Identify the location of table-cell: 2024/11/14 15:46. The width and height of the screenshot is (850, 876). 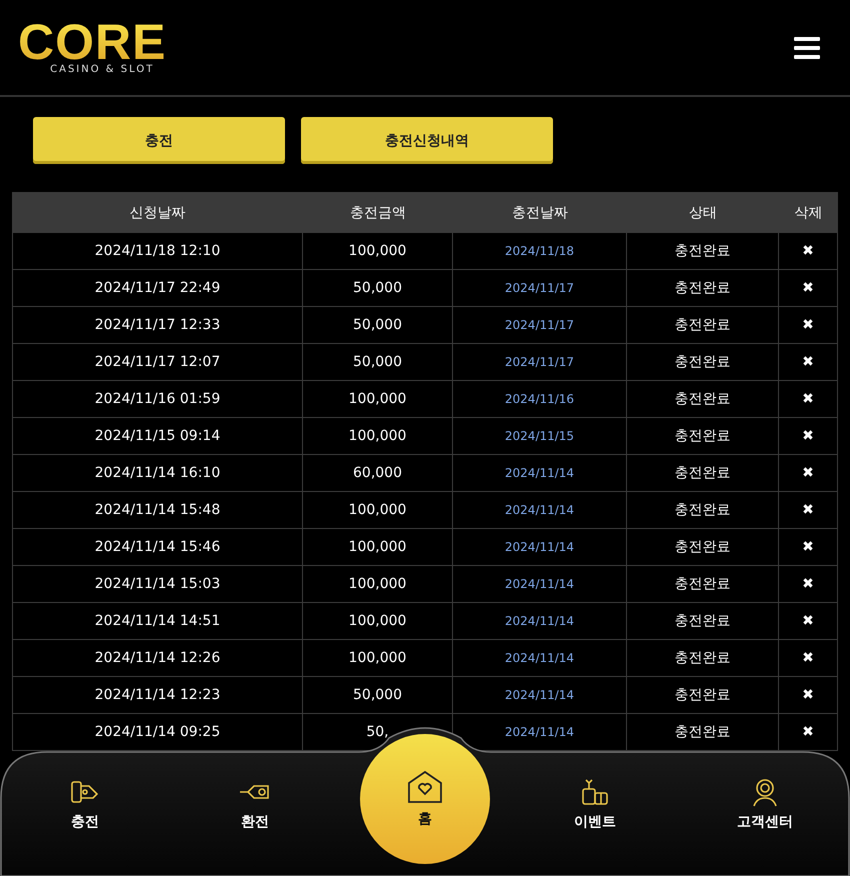
(157, 547).